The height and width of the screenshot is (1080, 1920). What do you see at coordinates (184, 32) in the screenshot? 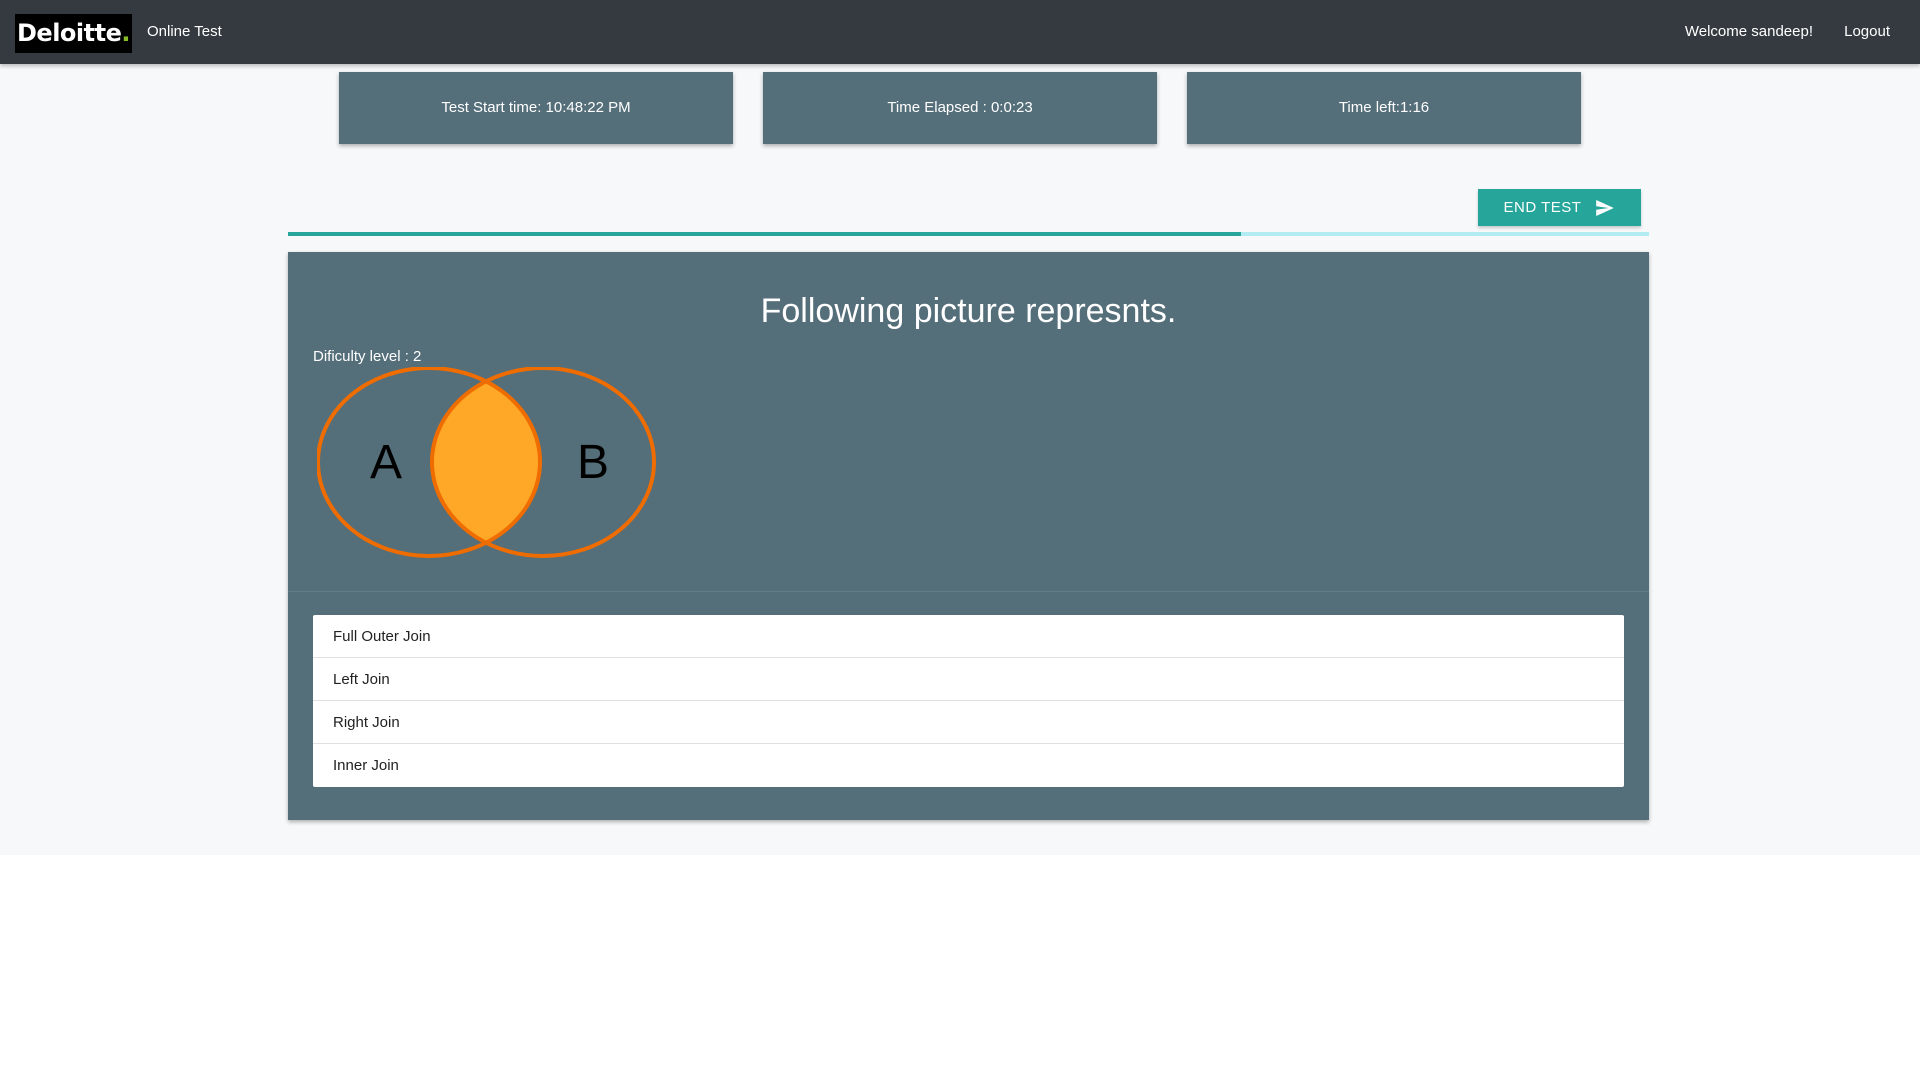
I see `app-title: Online Test` at bounding box center [184, 32].